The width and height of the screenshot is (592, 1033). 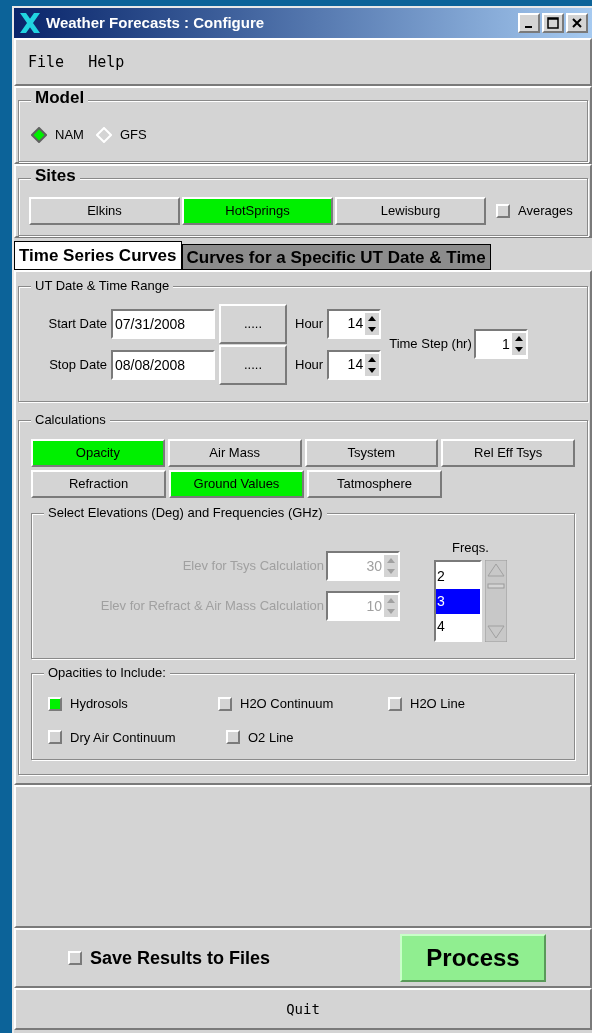 What do you see at coordinates (99, 704) in the screenshot?
I see `checkbox-label: Hydrosols` at bounding box center [99, 704].